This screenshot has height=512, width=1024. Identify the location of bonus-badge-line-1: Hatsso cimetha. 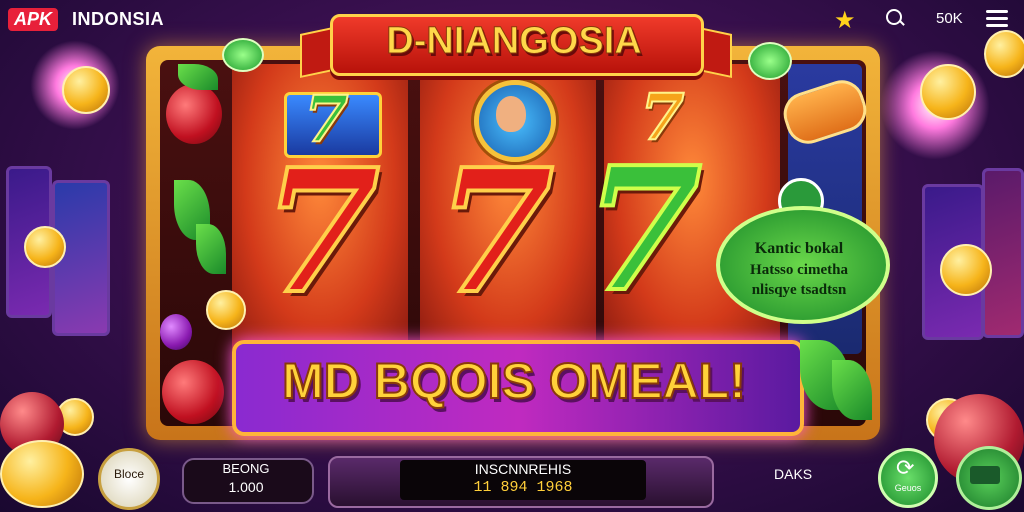
(799, 270).